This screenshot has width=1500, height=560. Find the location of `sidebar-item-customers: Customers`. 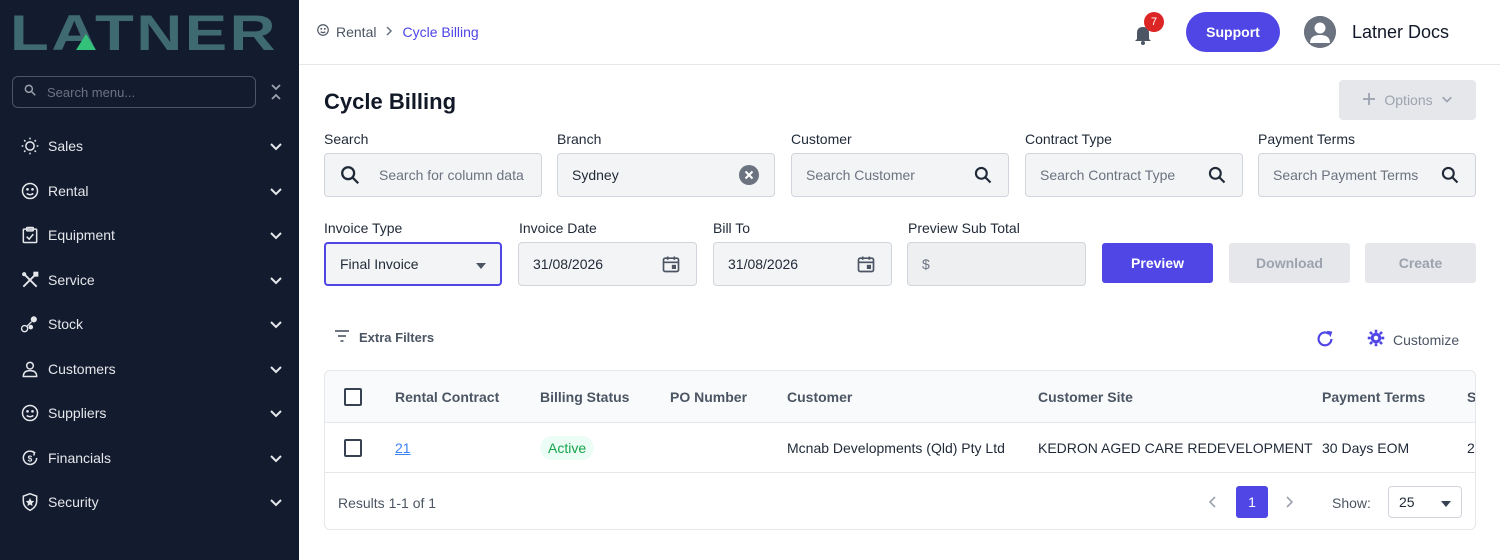

sidebar-item-customers: Customers is located at coordinates (149, 369).